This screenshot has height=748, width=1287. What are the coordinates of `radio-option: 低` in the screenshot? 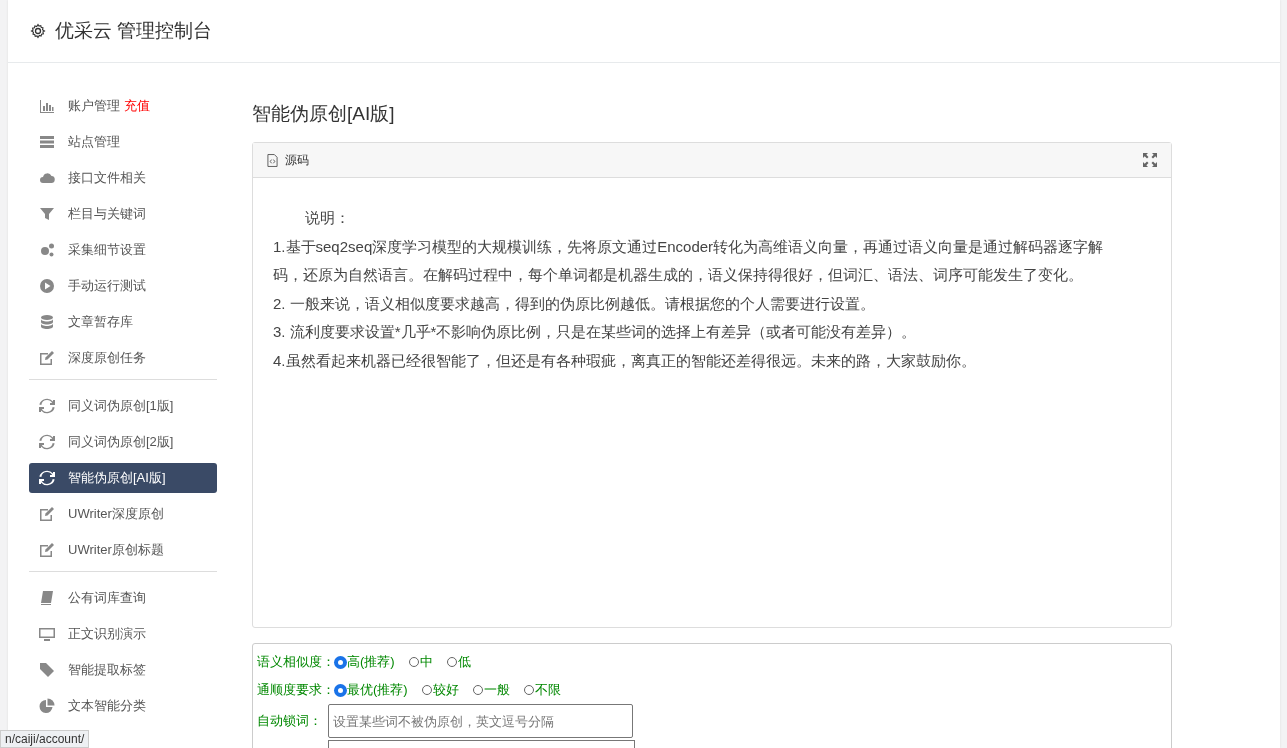 It's located at (458, 662).